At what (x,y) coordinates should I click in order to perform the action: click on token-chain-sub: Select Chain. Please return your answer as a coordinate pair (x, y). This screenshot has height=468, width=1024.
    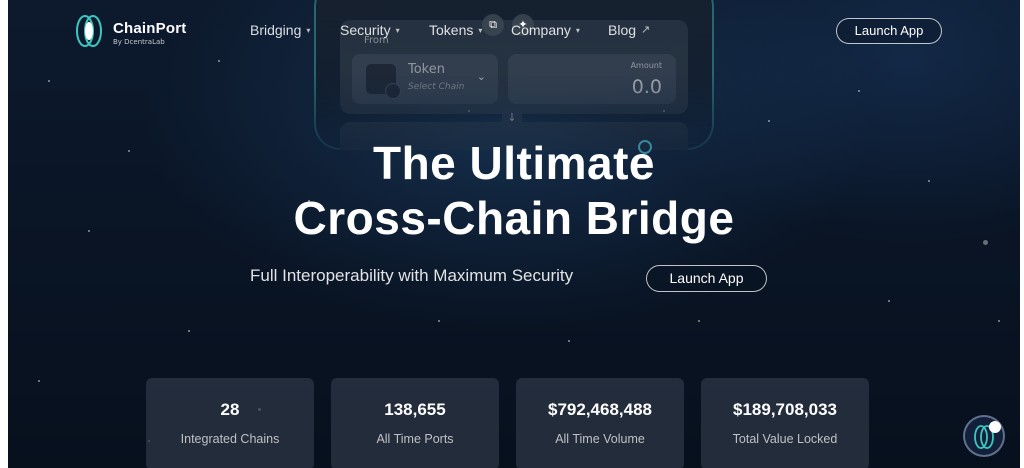
    Looking at the image, I should click on (436, 87).